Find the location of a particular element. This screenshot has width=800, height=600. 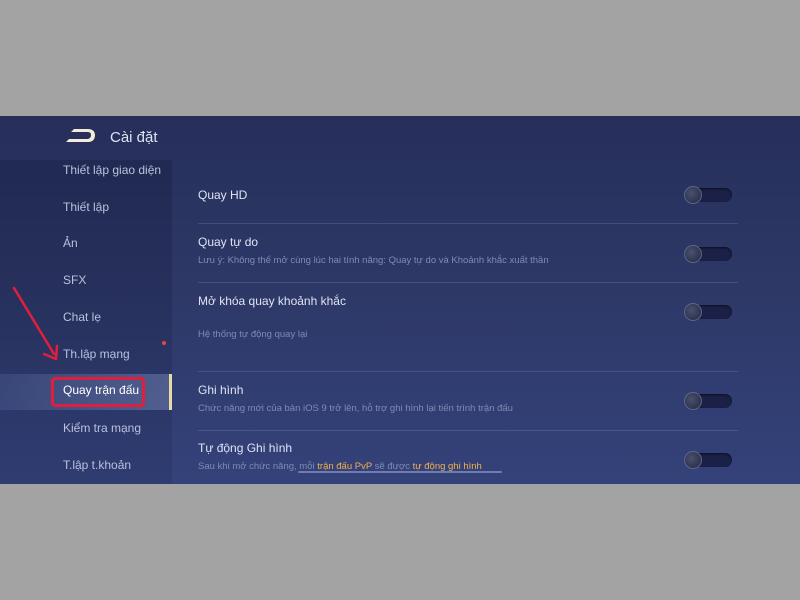

sidebar-item-label: T.lập t.khoản is located at coordinates (97, 465).